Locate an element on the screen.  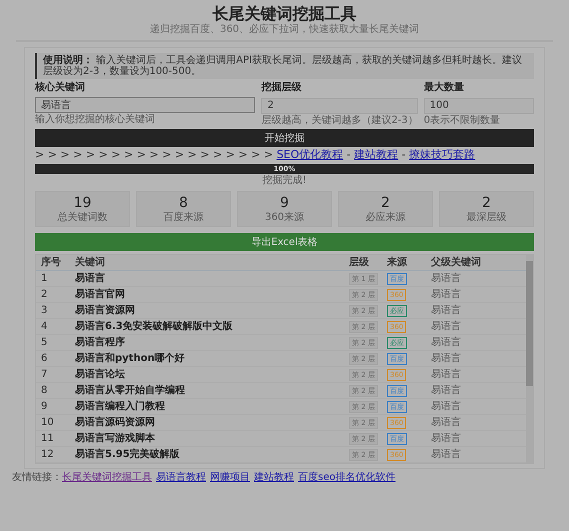
input-field: 易语言 is located at coordinates (145, 105).